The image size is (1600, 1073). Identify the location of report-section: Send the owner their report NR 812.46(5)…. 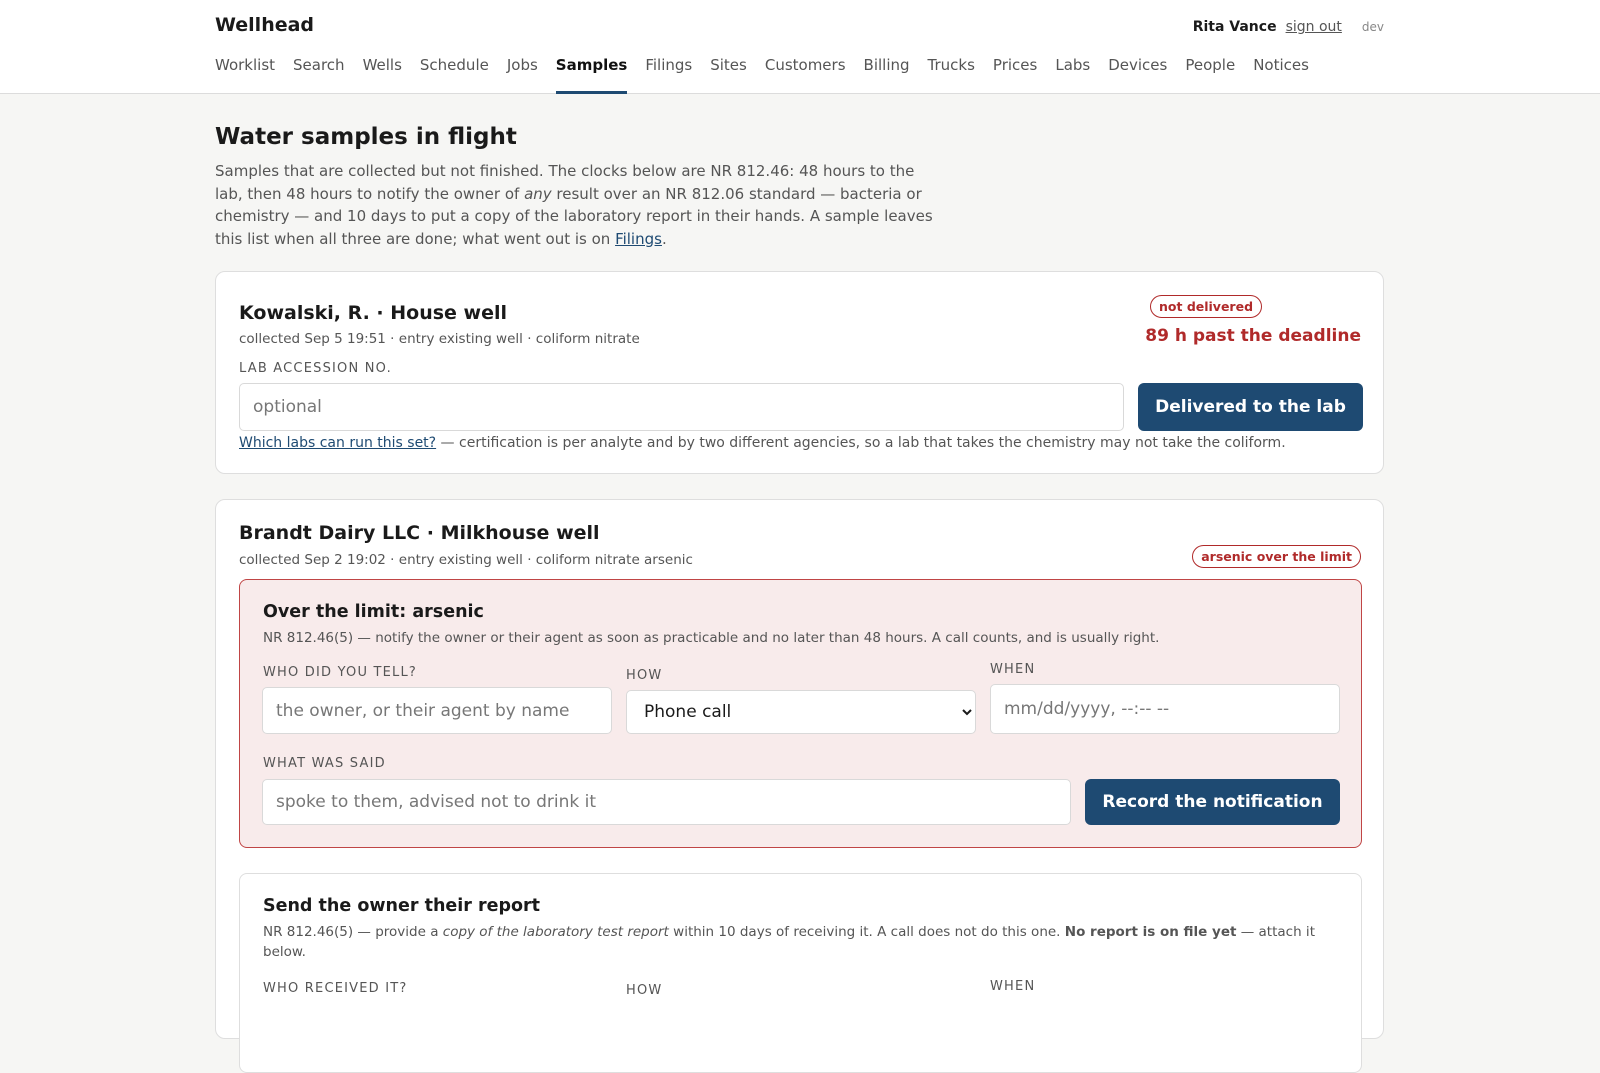
(800, 973).